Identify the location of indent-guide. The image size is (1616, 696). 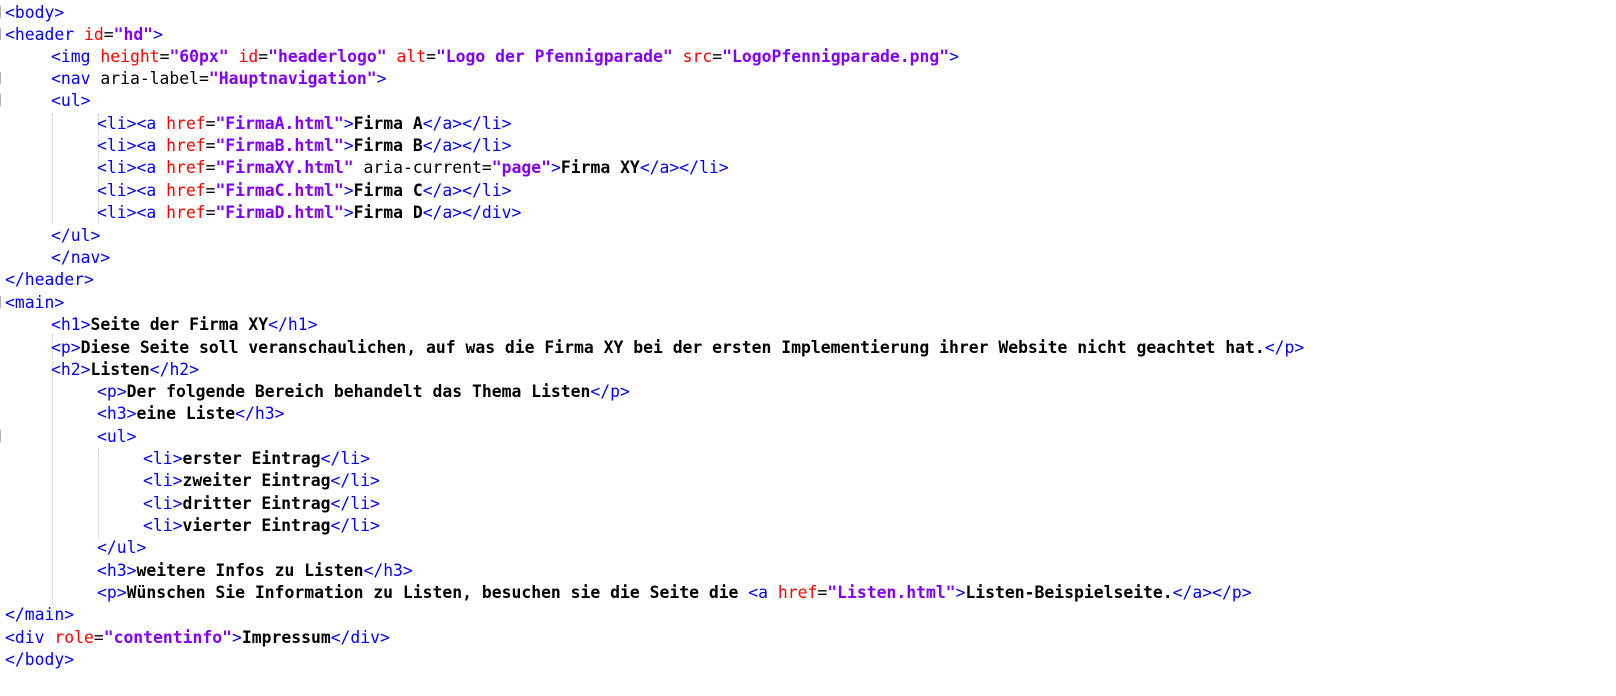
(98, 493).